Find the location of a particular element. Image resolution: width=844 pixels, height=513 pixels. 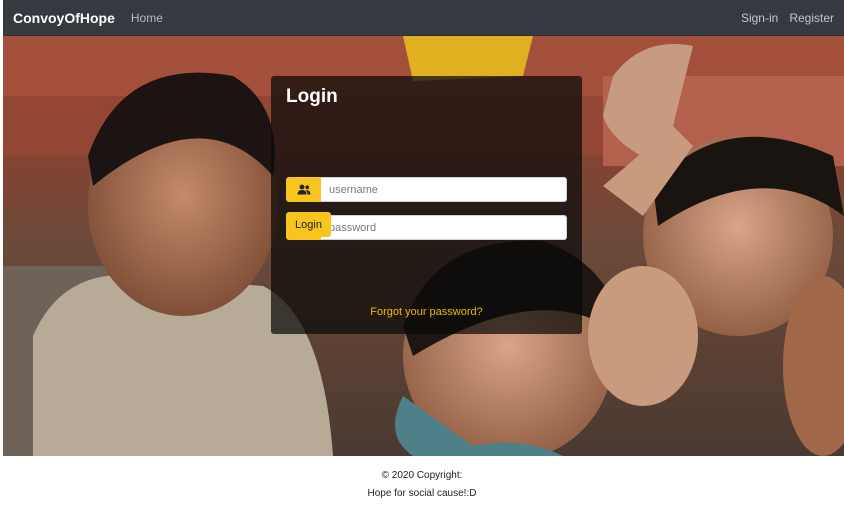

nav-right-group: Sign-in Register is located at coordinates (787, 18).